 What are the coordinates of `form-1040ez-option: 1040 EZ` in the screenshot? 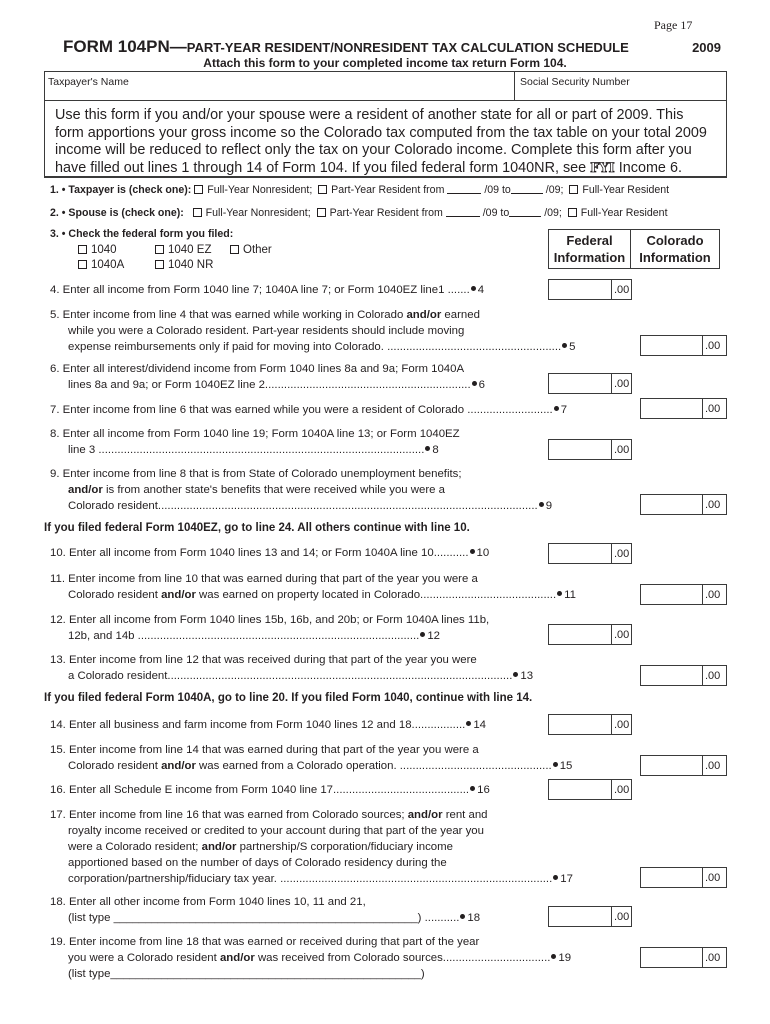 It's located at (183, 250).